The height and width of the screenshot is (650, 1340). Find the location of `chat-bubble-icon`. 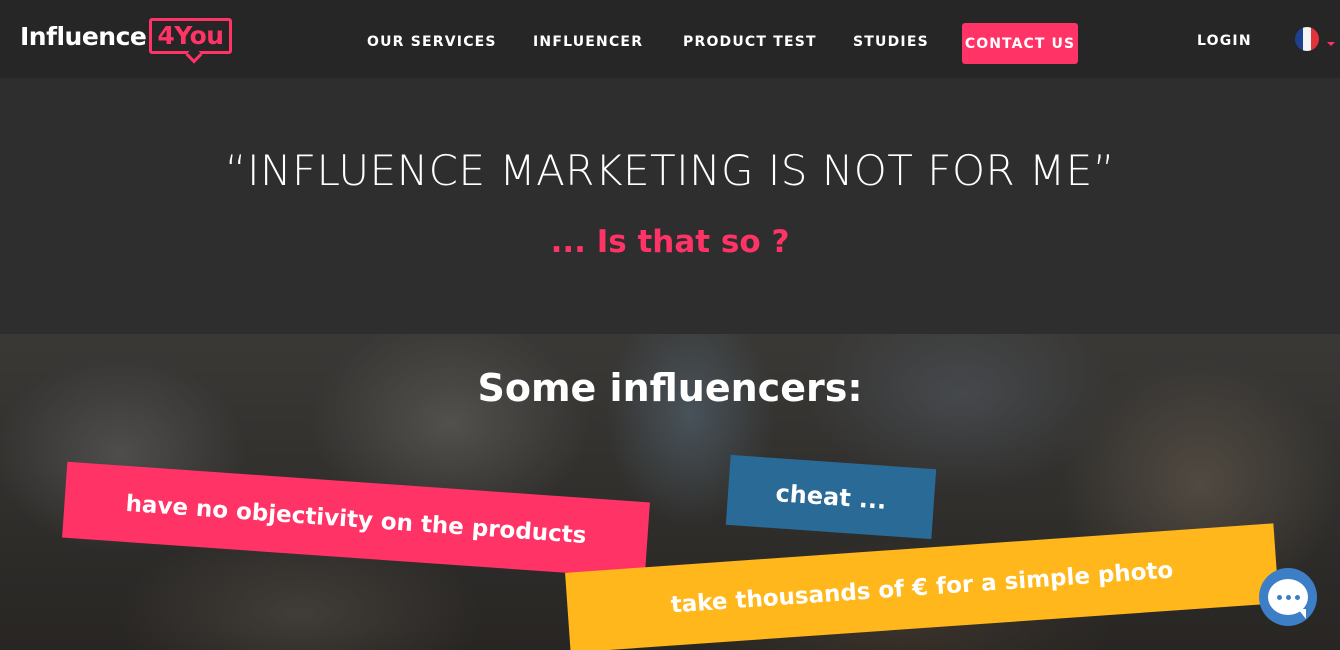

chat-bubble-icon is located at coordinates (1288, 597).